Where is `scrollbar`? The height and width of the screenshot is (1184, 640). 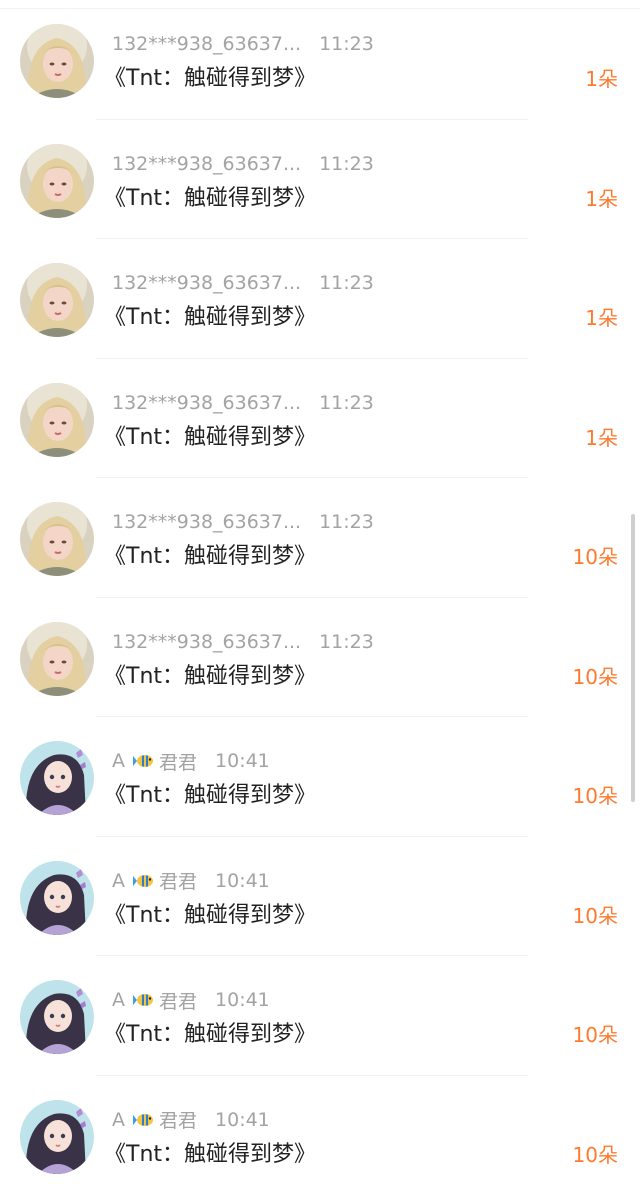
scrollbar is located at coordinates (633, 658).